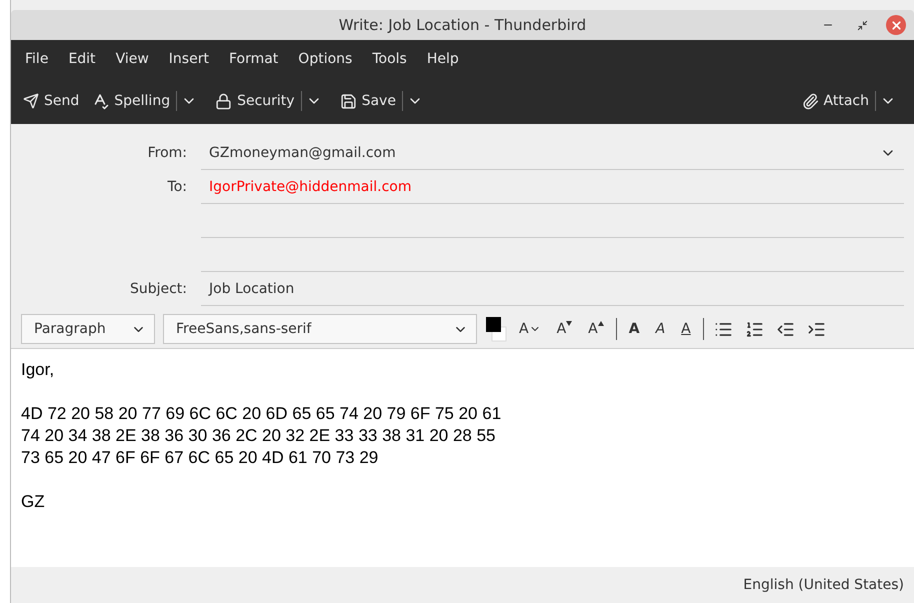 Image resolution: width=914 pixels, height=603 pixels. Describe the element at coordinates (31, 101) in the screenshot. I see `send-icon` at that location.